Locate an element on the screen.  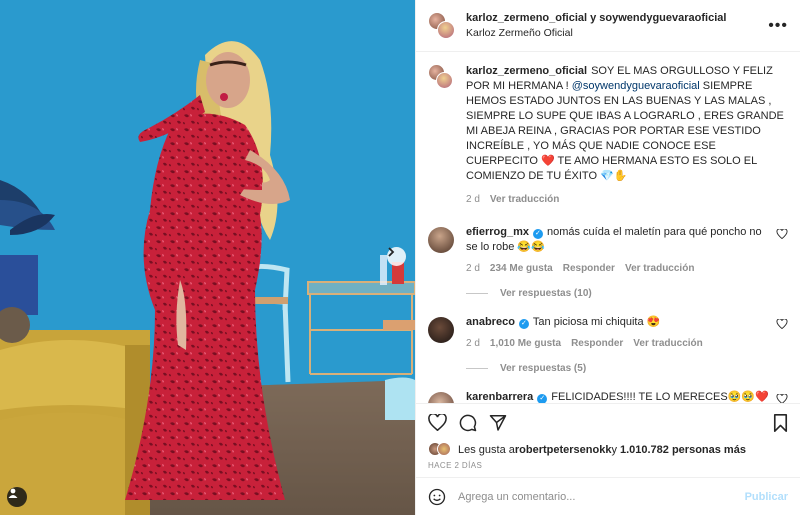
emoji-button is located at coordinates (437, 497).